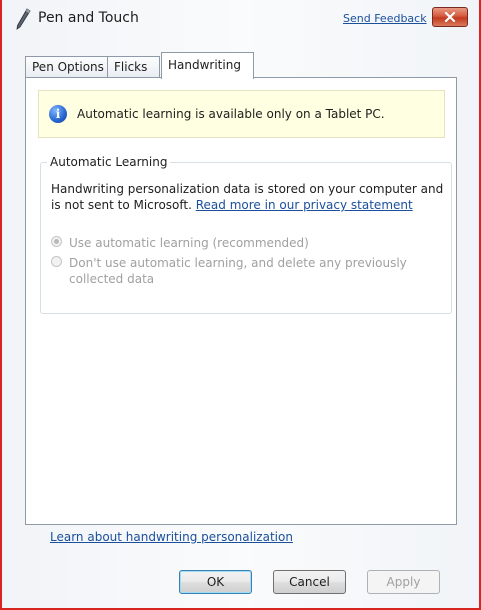 The height and width of the screenshot is (610, 481). What do you see at coordinates (171, 537) in the screenshot?
I see `learn-handwriting-personalization-link: Learn about handwriting personalization` at bounding box center [171, 537].